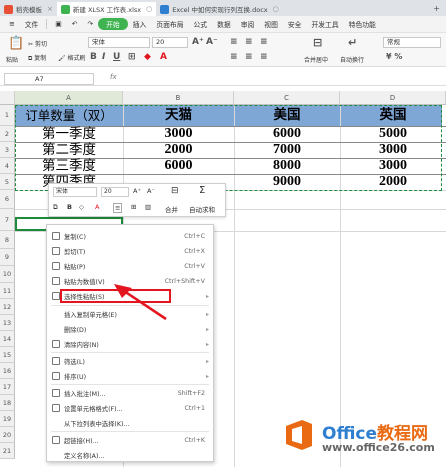  I want to click on header-cell: 天猫, so click(178, 115).